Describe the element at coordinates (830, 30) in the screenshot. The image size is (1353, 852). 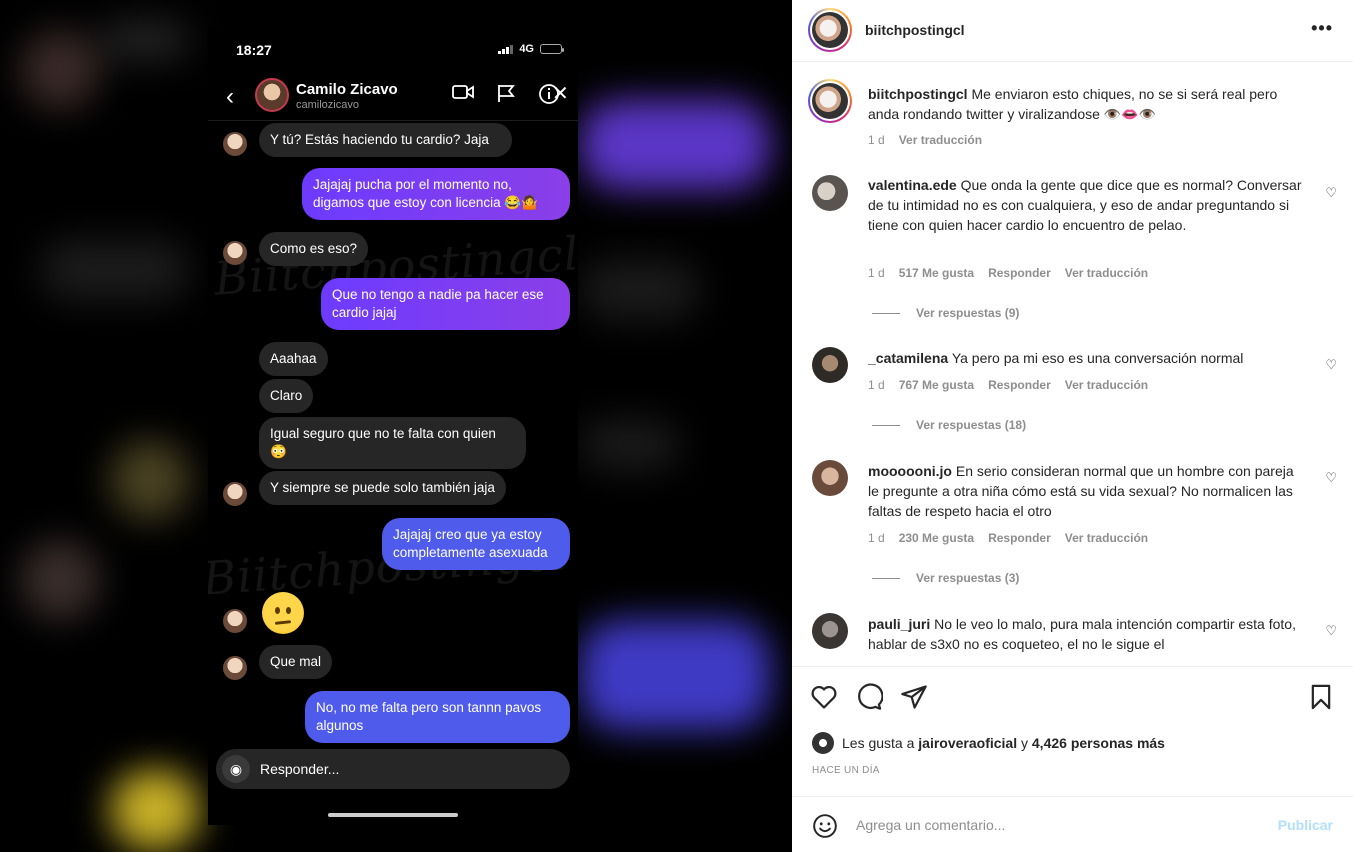
I see `author-avatar` at that location.